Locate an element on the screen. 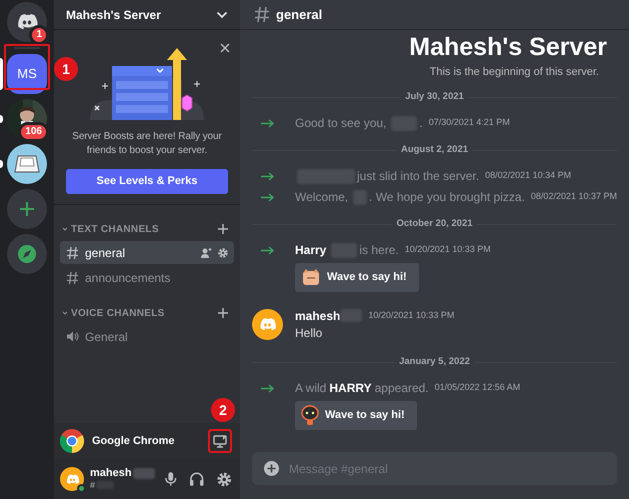 This screenshot has height=499, width=629. levels-perks-button: See Levels & Perks is located at coordinates (147, 181).